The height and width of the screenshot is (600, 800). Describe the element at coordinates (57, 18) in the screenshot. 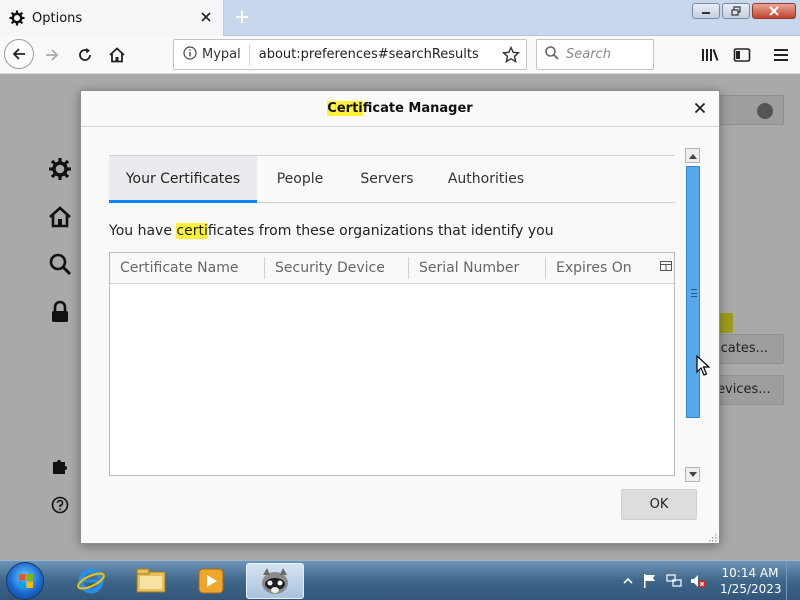

I see `tab-title: Options` at that location.